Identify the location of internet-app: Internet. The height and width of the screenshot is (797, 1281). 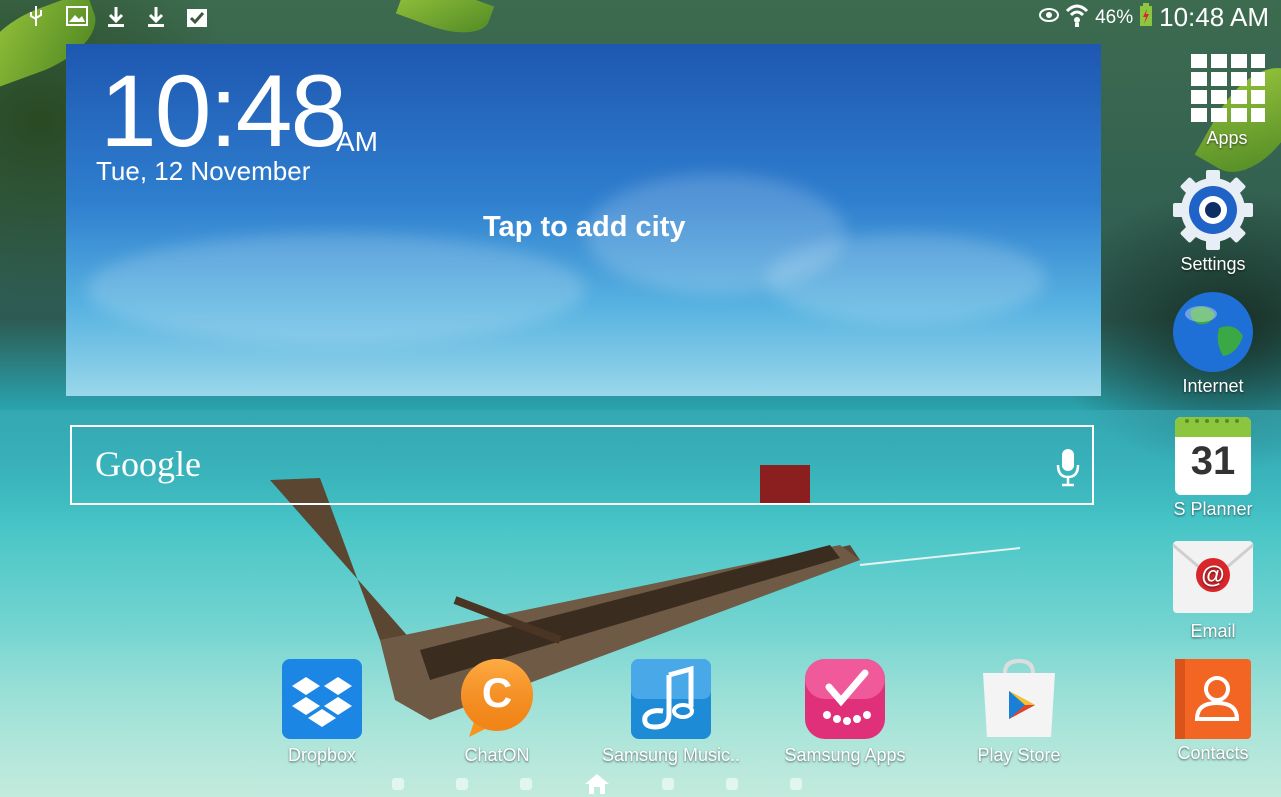
(1213, 343).